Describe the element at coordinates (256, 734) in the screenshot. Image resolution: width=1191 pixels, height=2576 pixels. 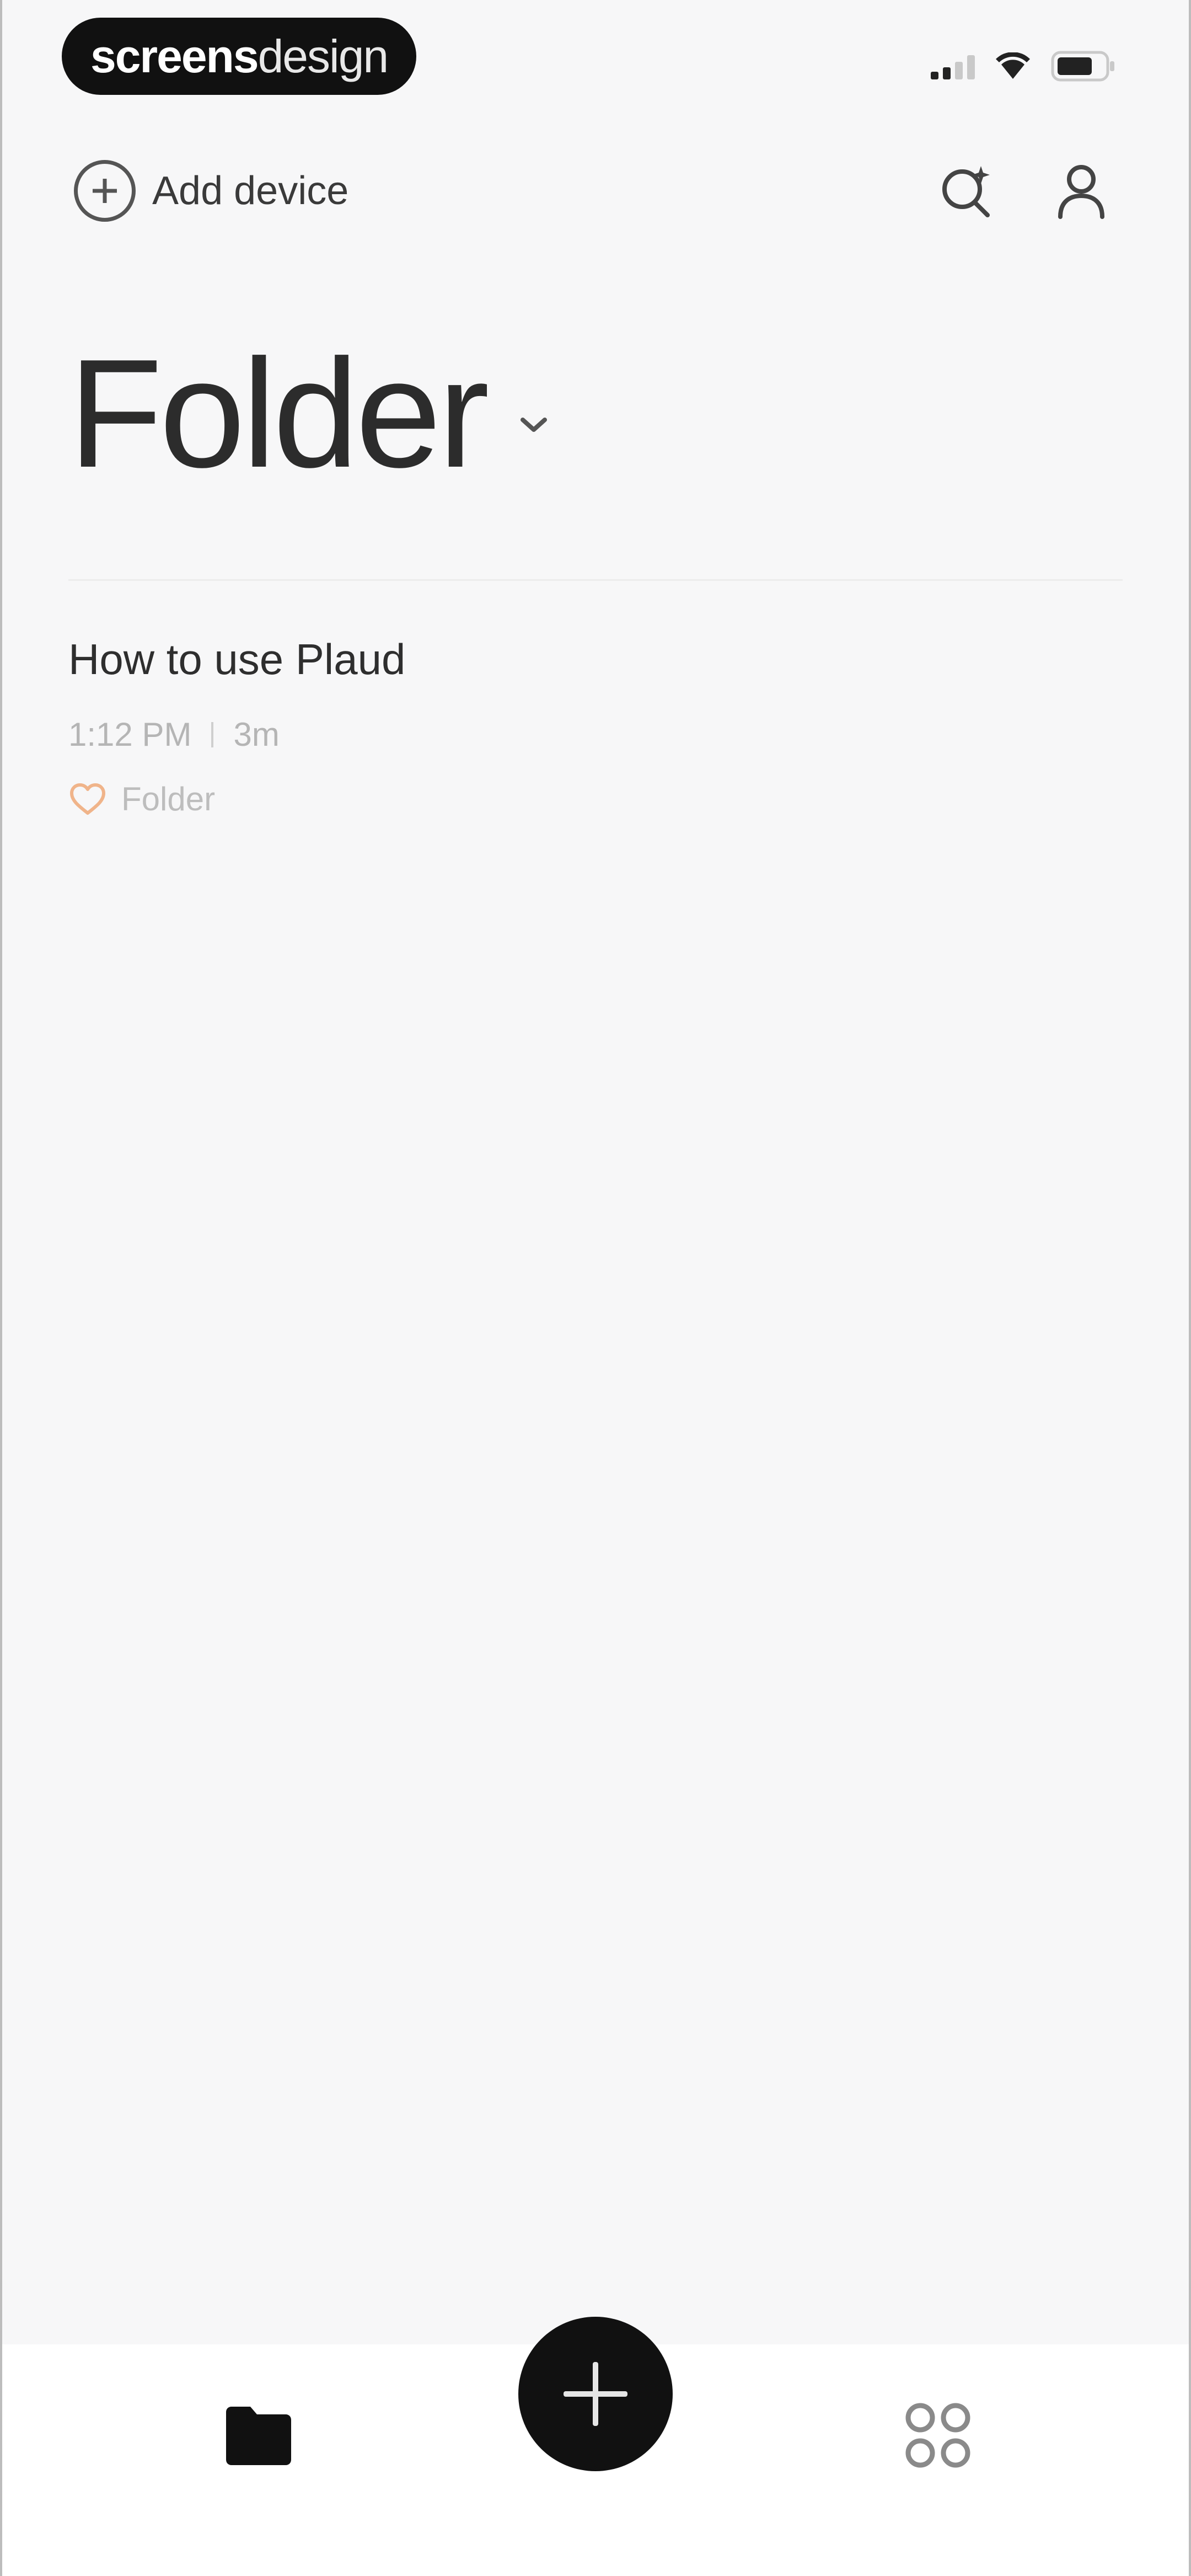
I see `recording-duration: 3m` at that location.